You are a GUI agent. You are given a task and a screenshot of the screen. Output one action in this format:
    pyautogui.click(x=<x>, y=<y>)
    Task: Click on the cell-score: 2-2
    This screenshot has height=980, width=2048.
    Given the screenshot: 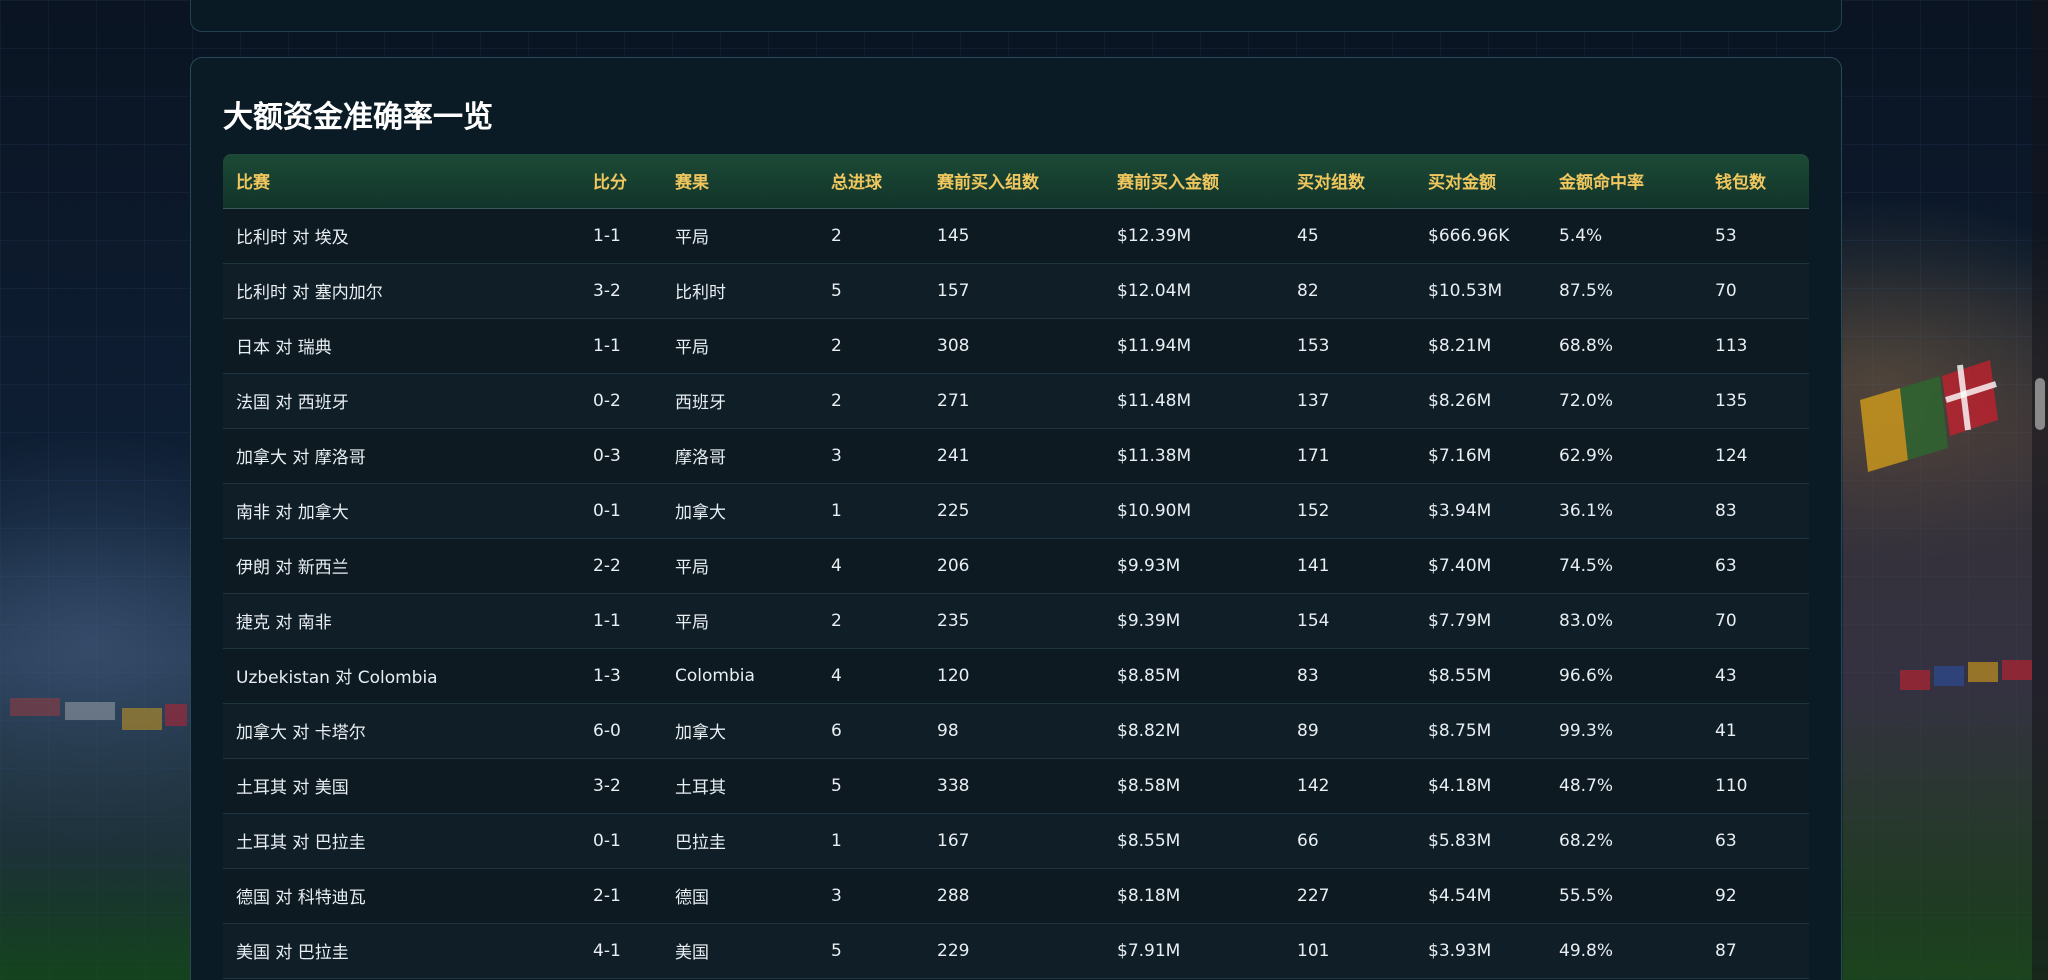 What is the action you would take?
    pyautogui.click(x=607, y=565)
    